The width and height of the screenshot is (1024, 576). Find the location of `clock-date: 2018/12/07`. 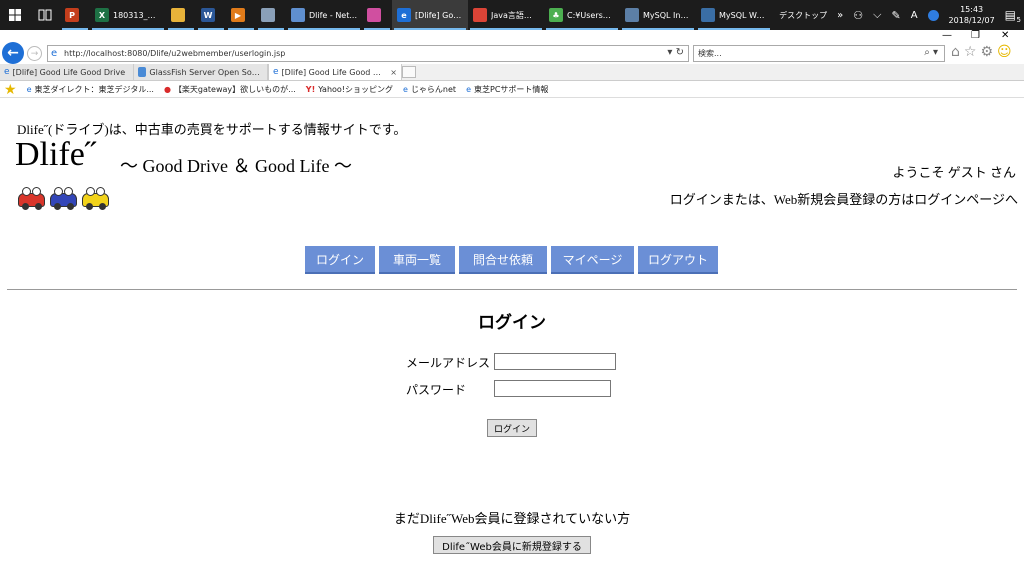

clock-date: 2018/12/07 is located at coordinates (971, 20).